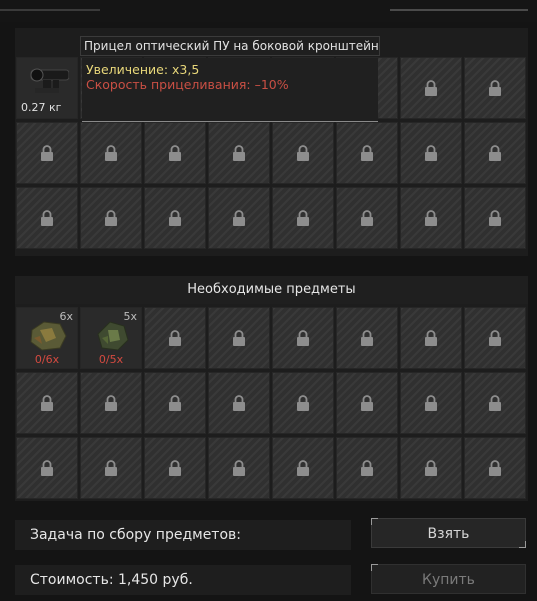 This screenshot has width=537, height=601. What do you see at coordinates (47, 359) in the screenshot?
I see `required-progress: 0/6x` at bounding box center [47, 359].